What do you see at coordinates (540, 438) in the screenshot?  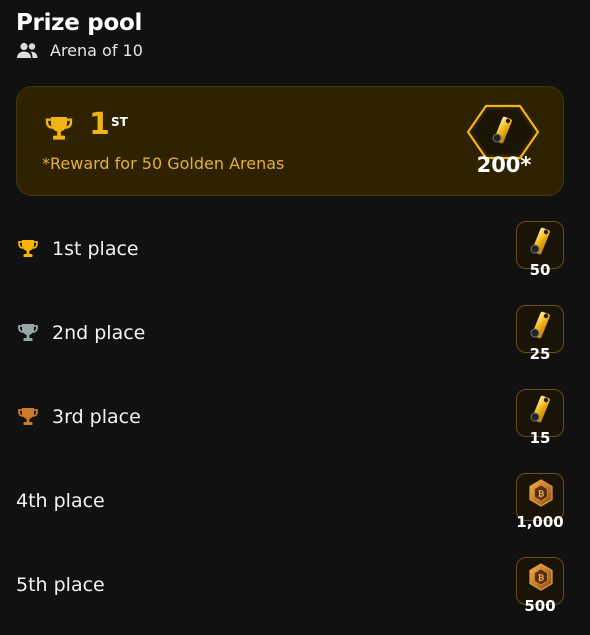 I see `reward-amount: 15` at bounding box center [540, 438].